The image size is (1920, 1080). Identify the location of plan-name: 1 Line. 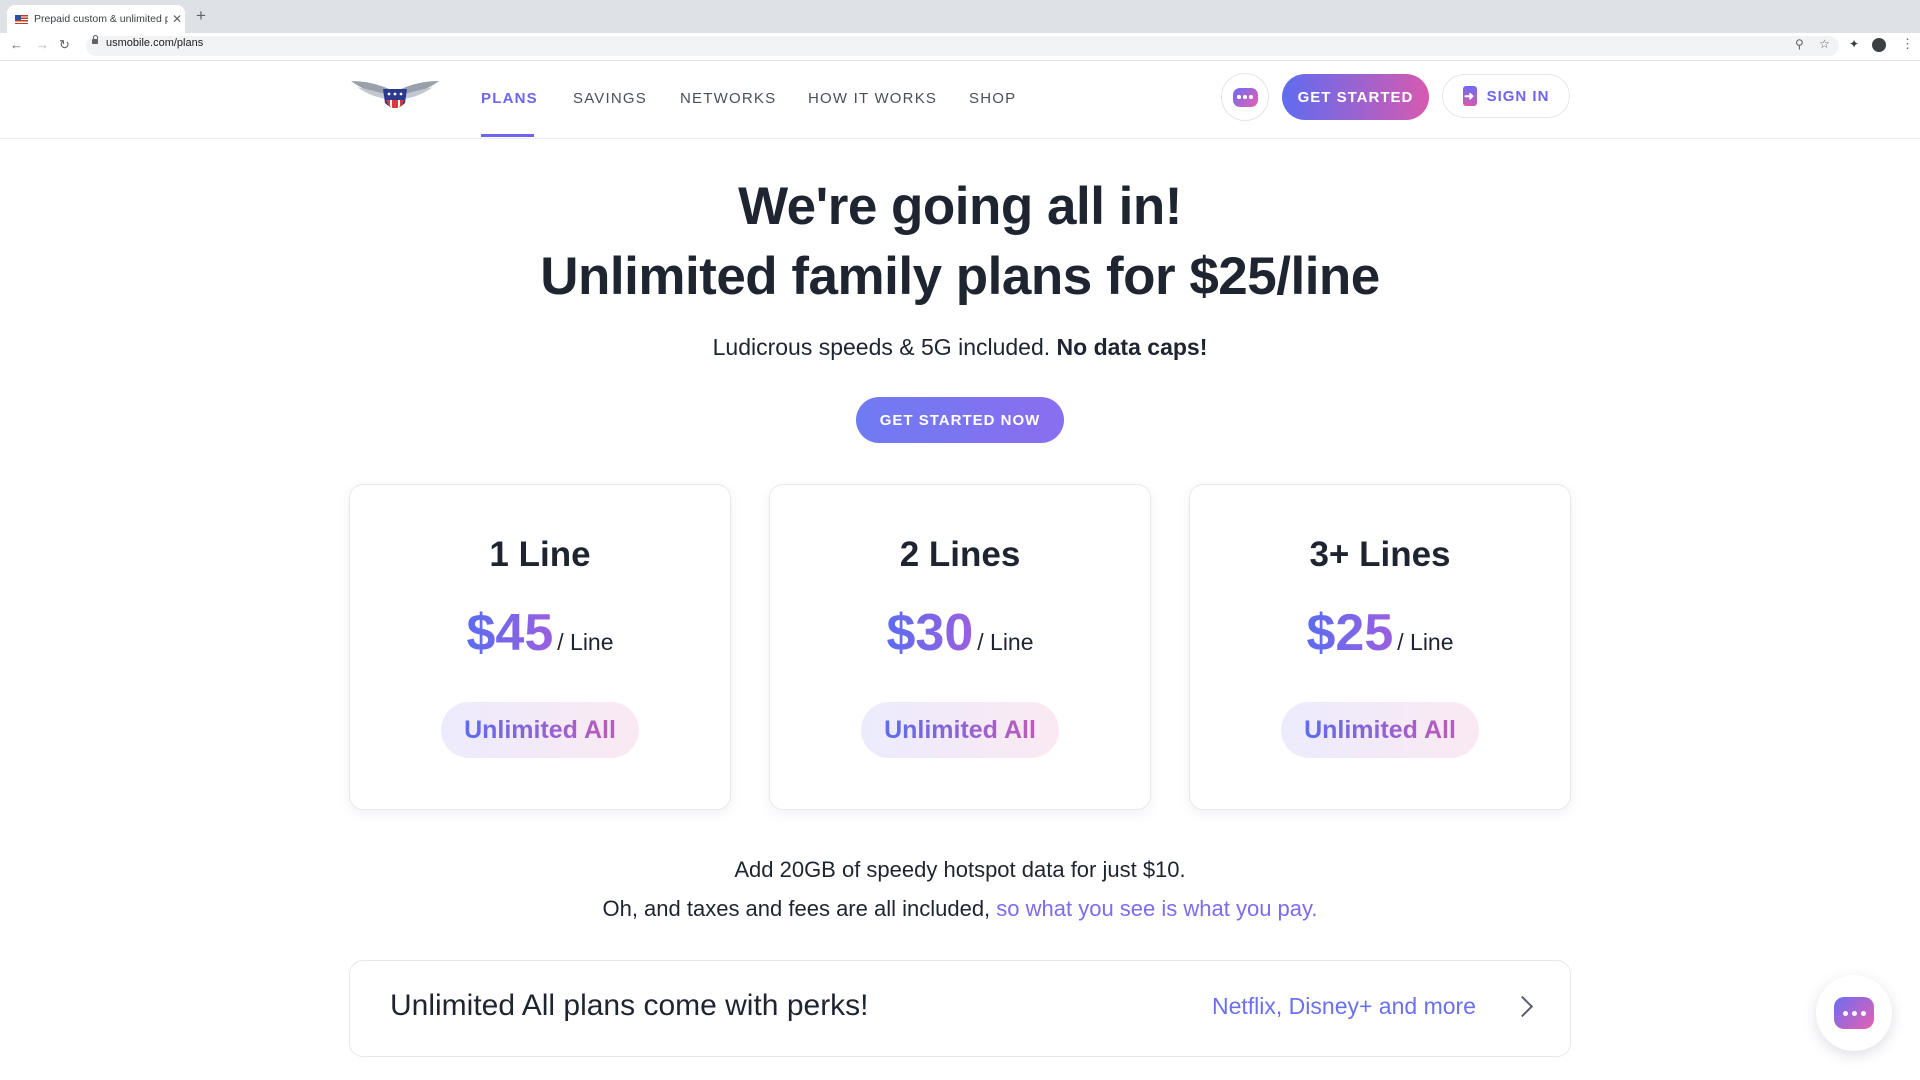
(540, 554).